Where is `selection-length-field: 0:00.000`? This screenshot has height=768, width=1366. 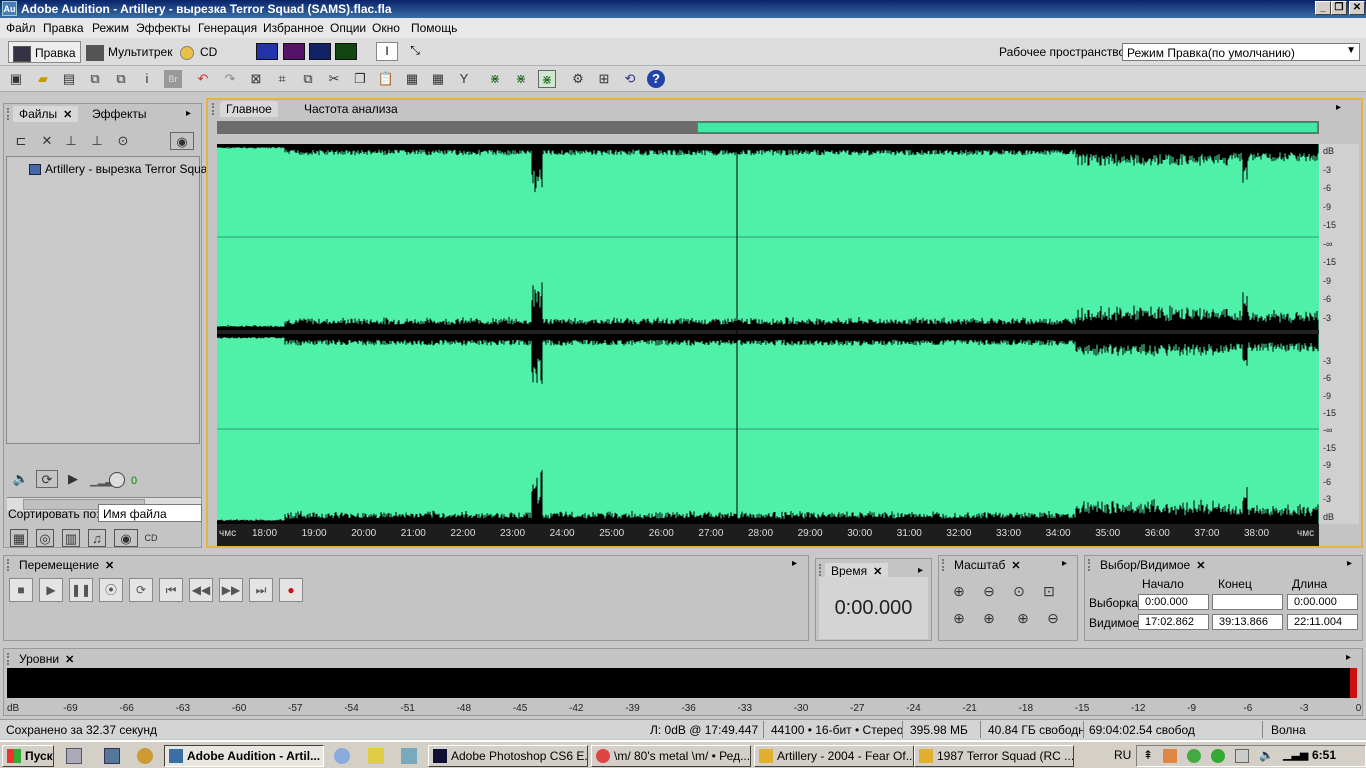
selection-length-field: 0:00.000 is located at coordinates (1322, 602).